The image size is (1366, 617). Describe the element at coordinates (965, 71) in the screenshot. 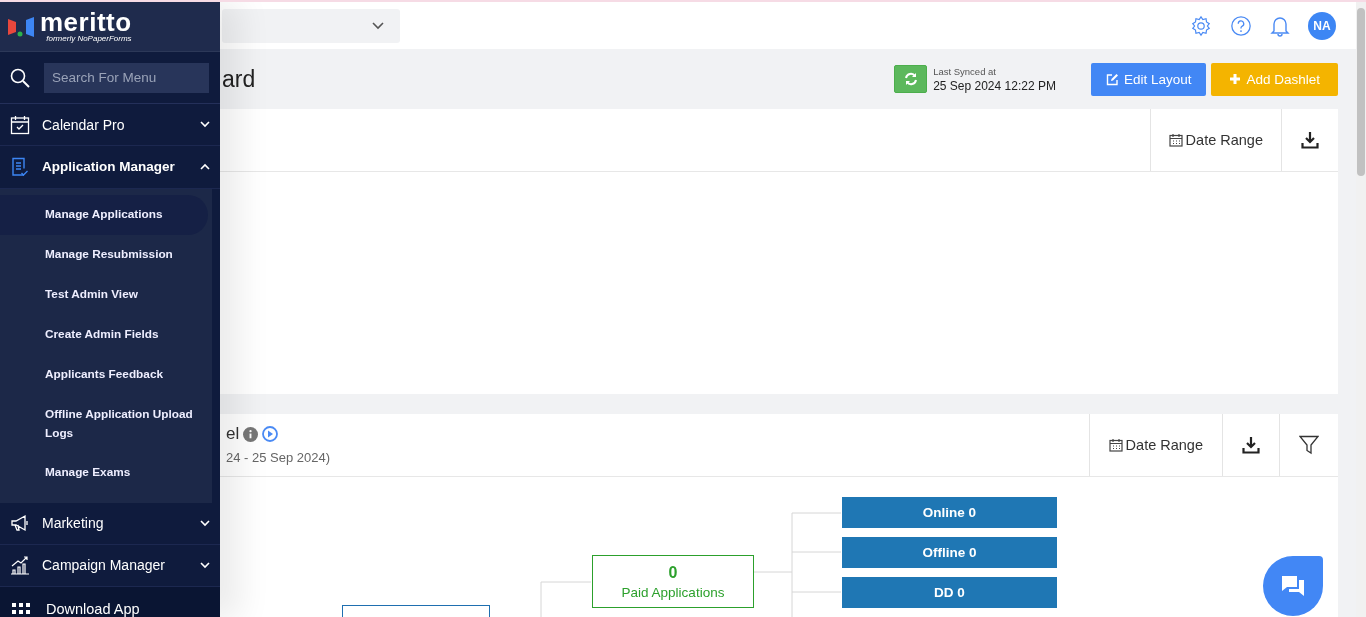

I see `sync-label: Last Synced at` at that location.